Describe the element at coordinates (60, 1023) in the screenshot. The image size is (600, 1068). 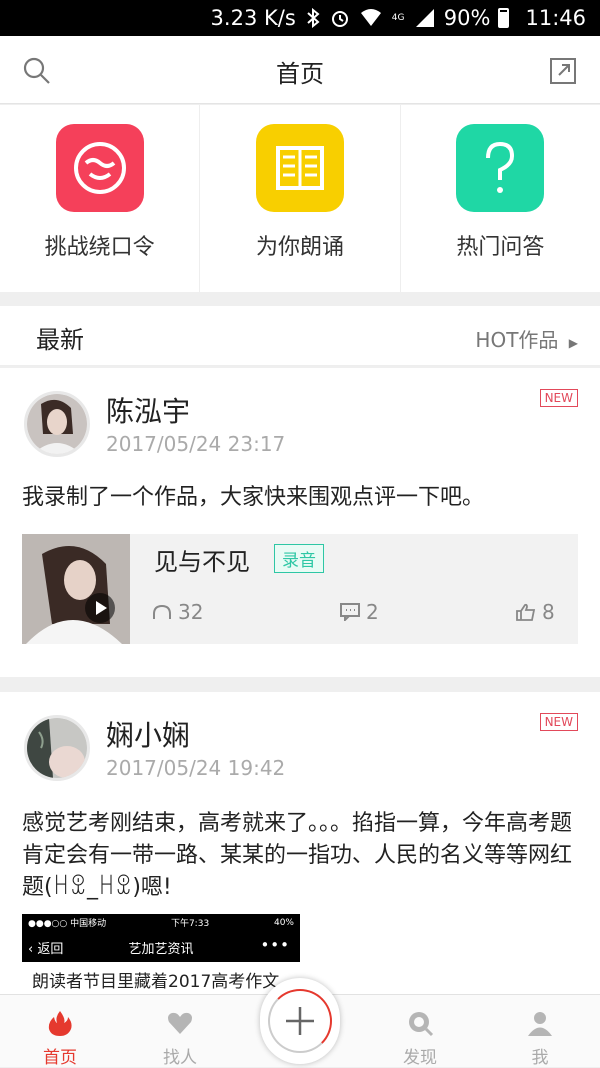
I see `flame-icon` at that location.